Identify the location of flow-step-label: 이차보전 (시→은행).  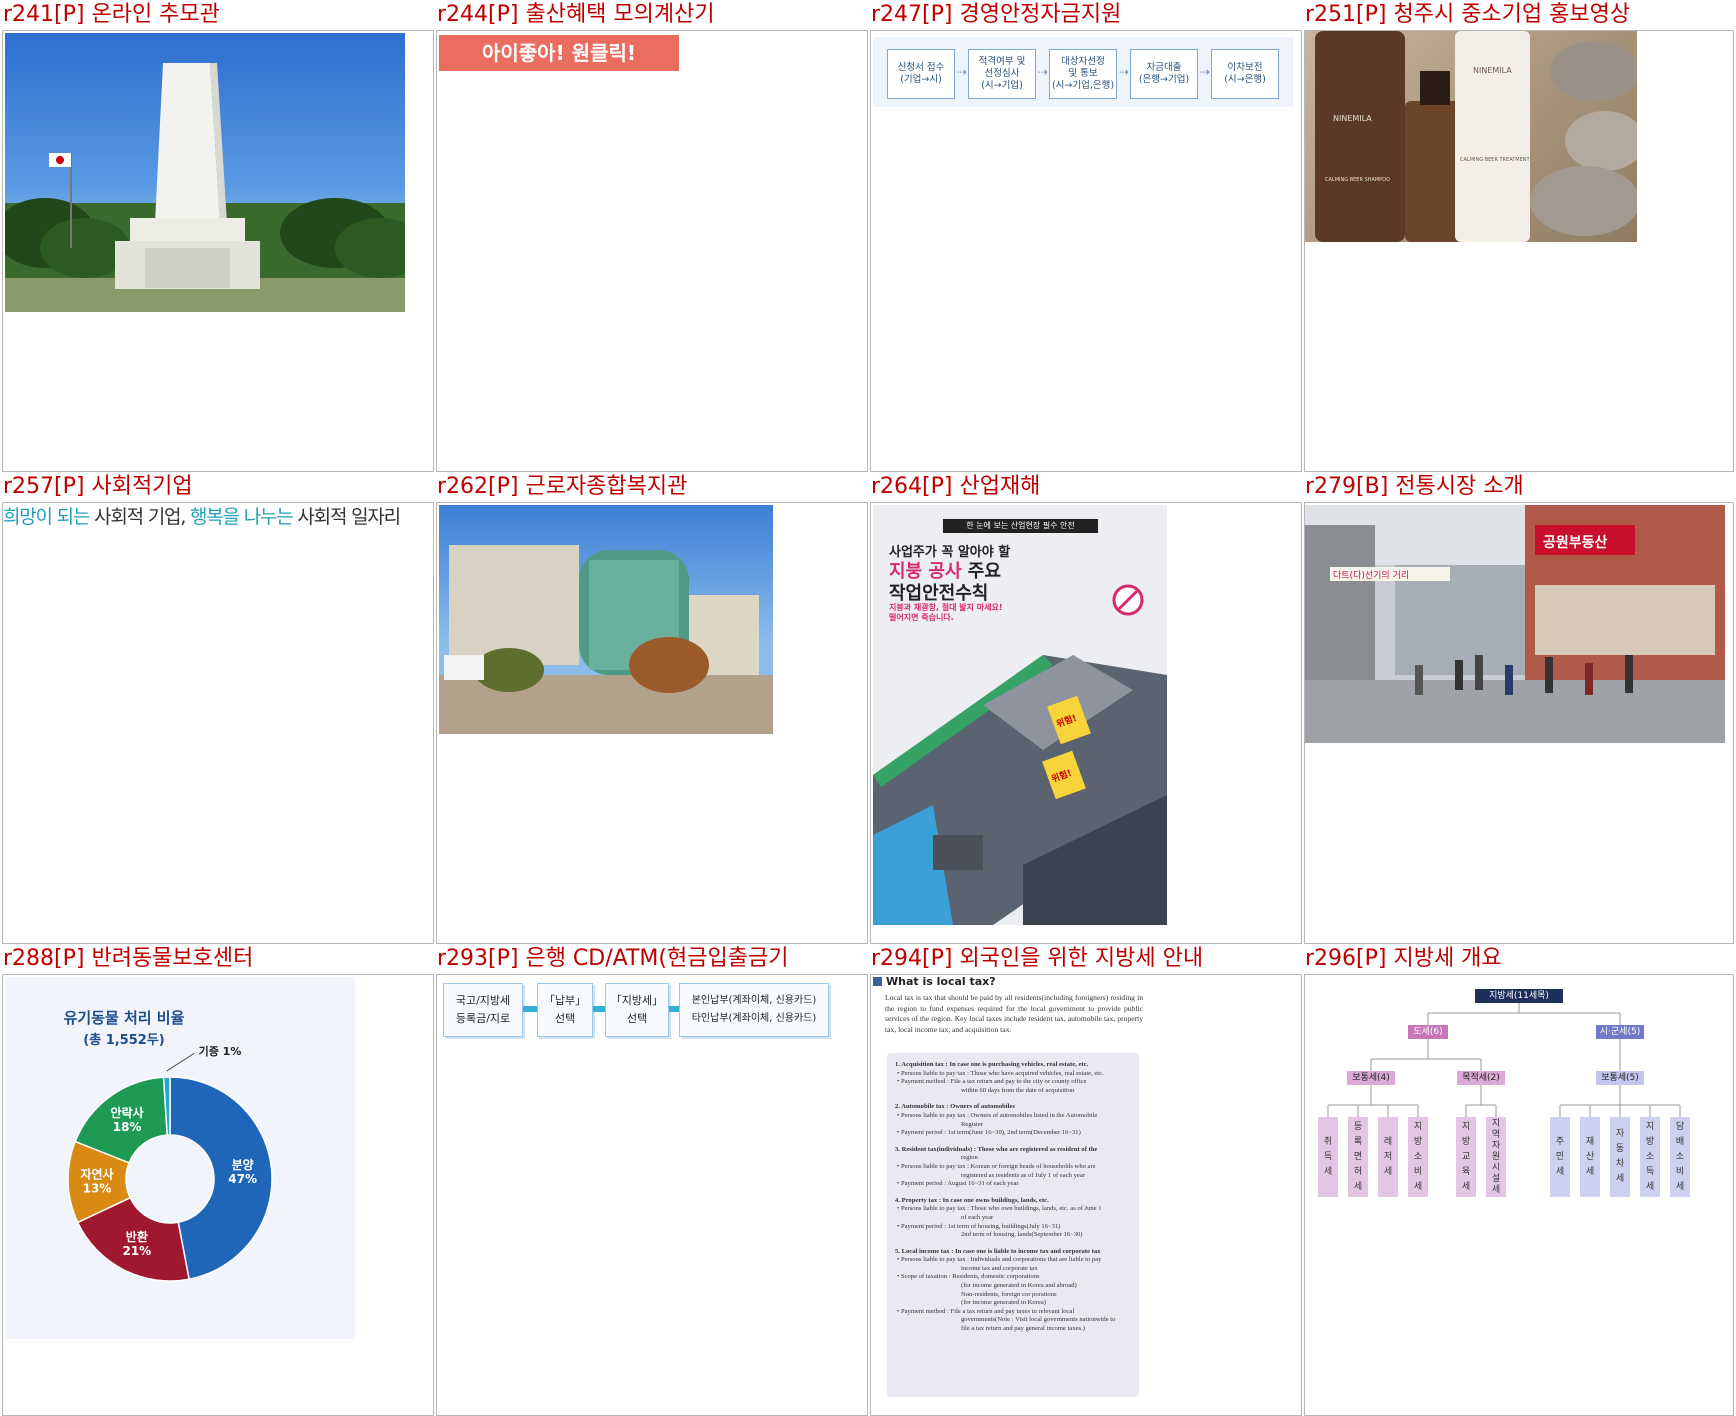
(1245, 73).